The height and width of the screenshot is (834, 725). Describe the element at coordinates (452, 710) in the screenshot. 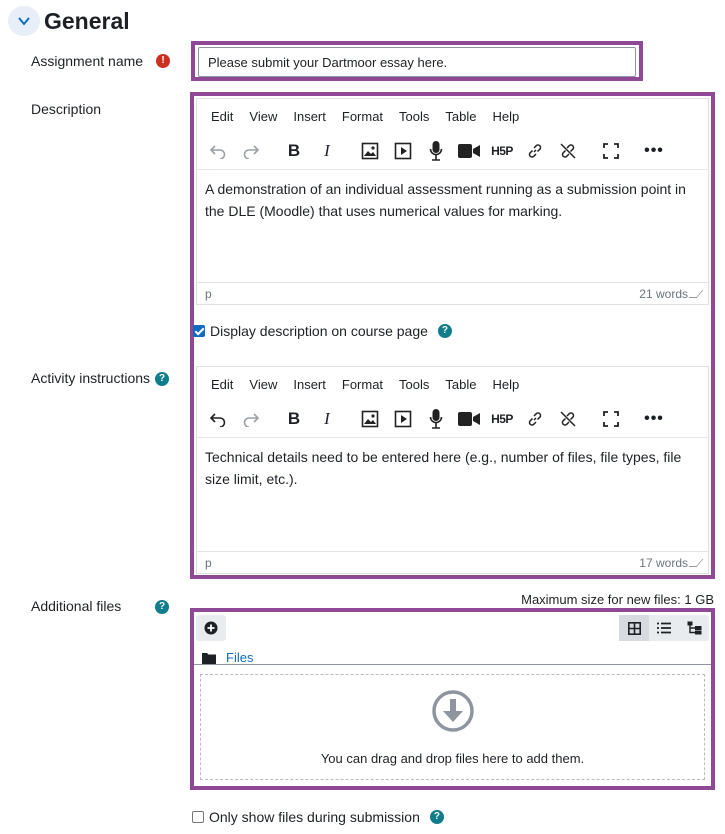

I see `download-arrow-icon` at that location.